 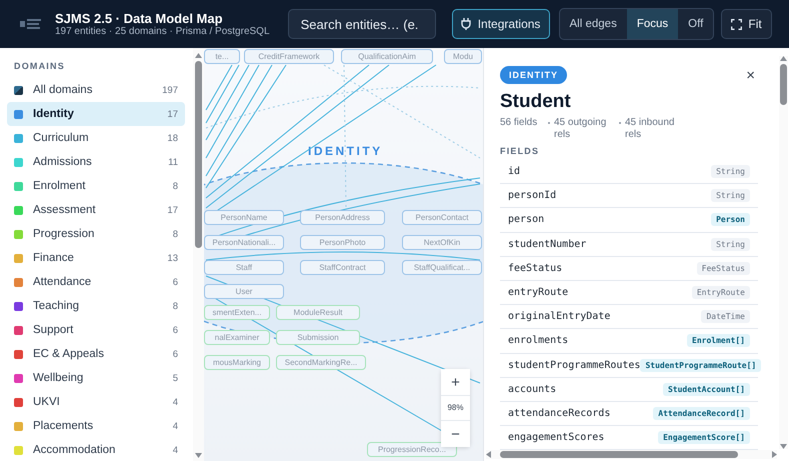 I want to click on panel-horizontal-scrollbar, so click(x=631, y=454).